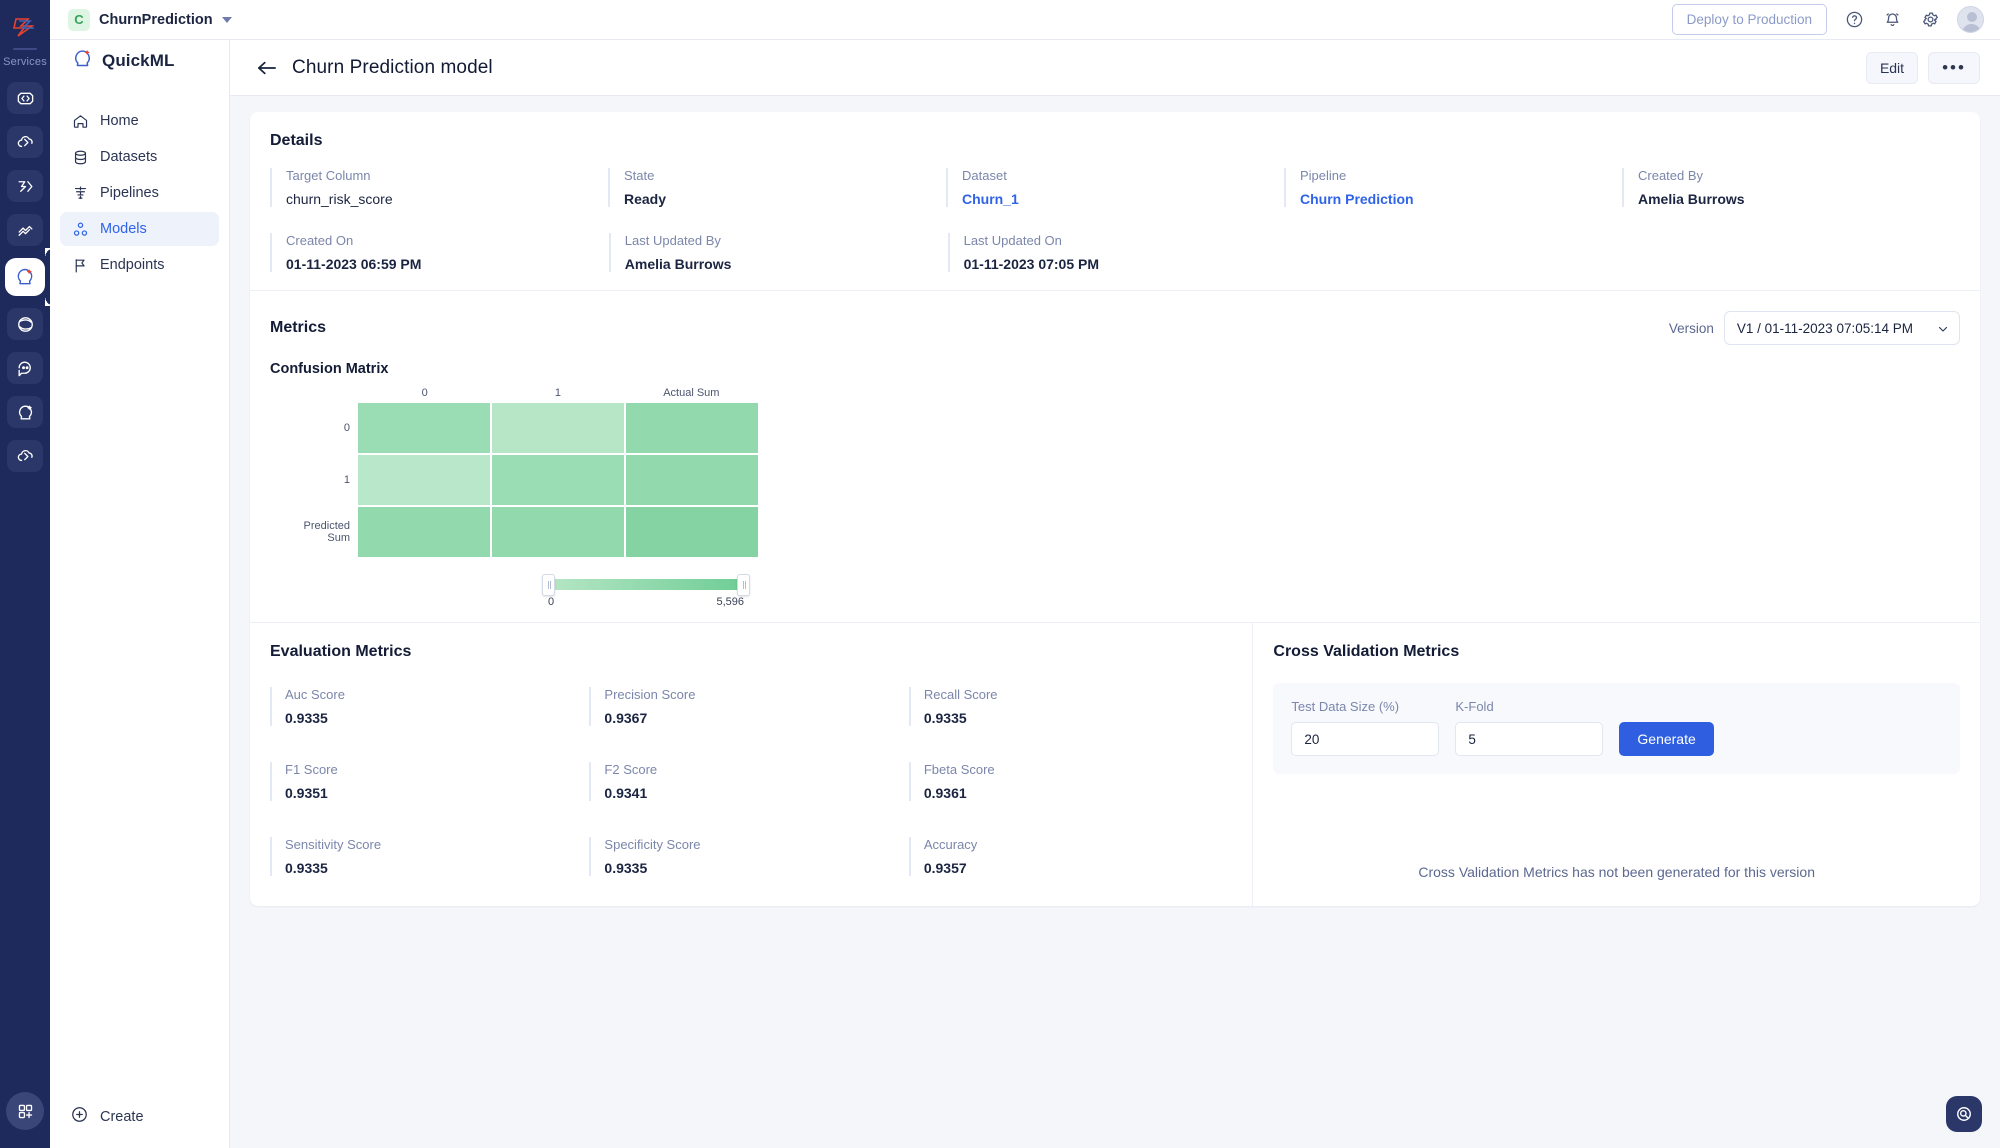  I want to click on version-selector-wrap: Version V1 / 01-11-2023 07:05:14 PM, so click(1814, 328).